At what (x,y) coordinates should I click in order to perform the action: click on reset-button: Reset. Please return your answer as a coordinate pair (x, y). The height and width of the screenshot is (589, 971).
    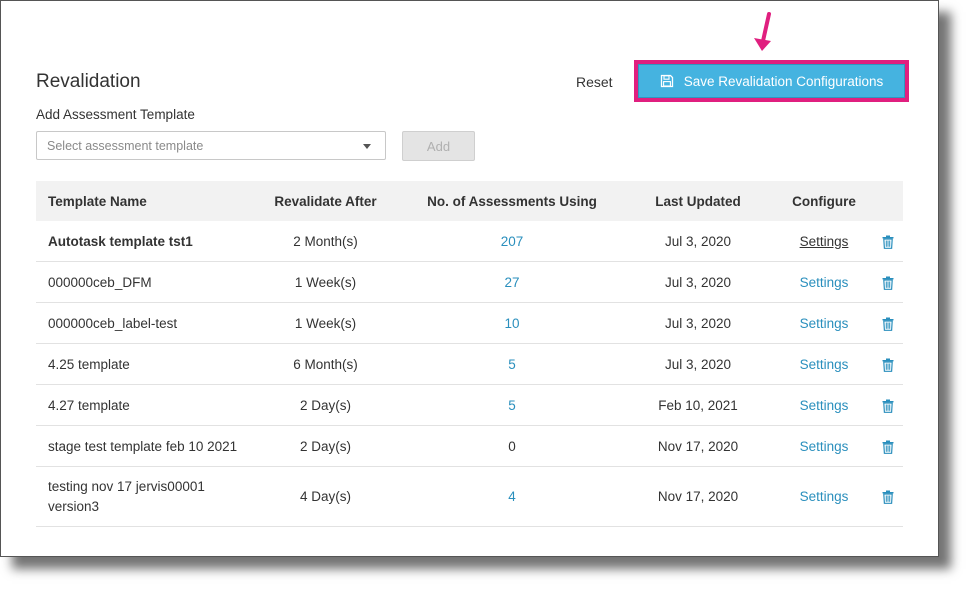
    Looking at the image, I should click on (594, 82).